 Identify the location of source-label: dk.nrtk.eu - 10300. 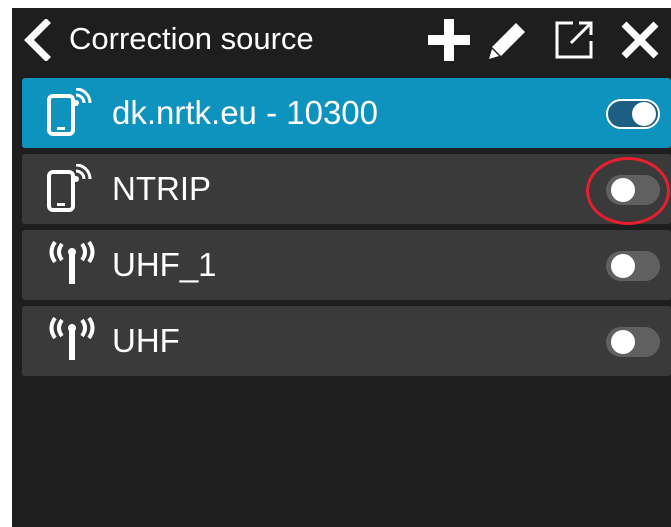
(245, 112).